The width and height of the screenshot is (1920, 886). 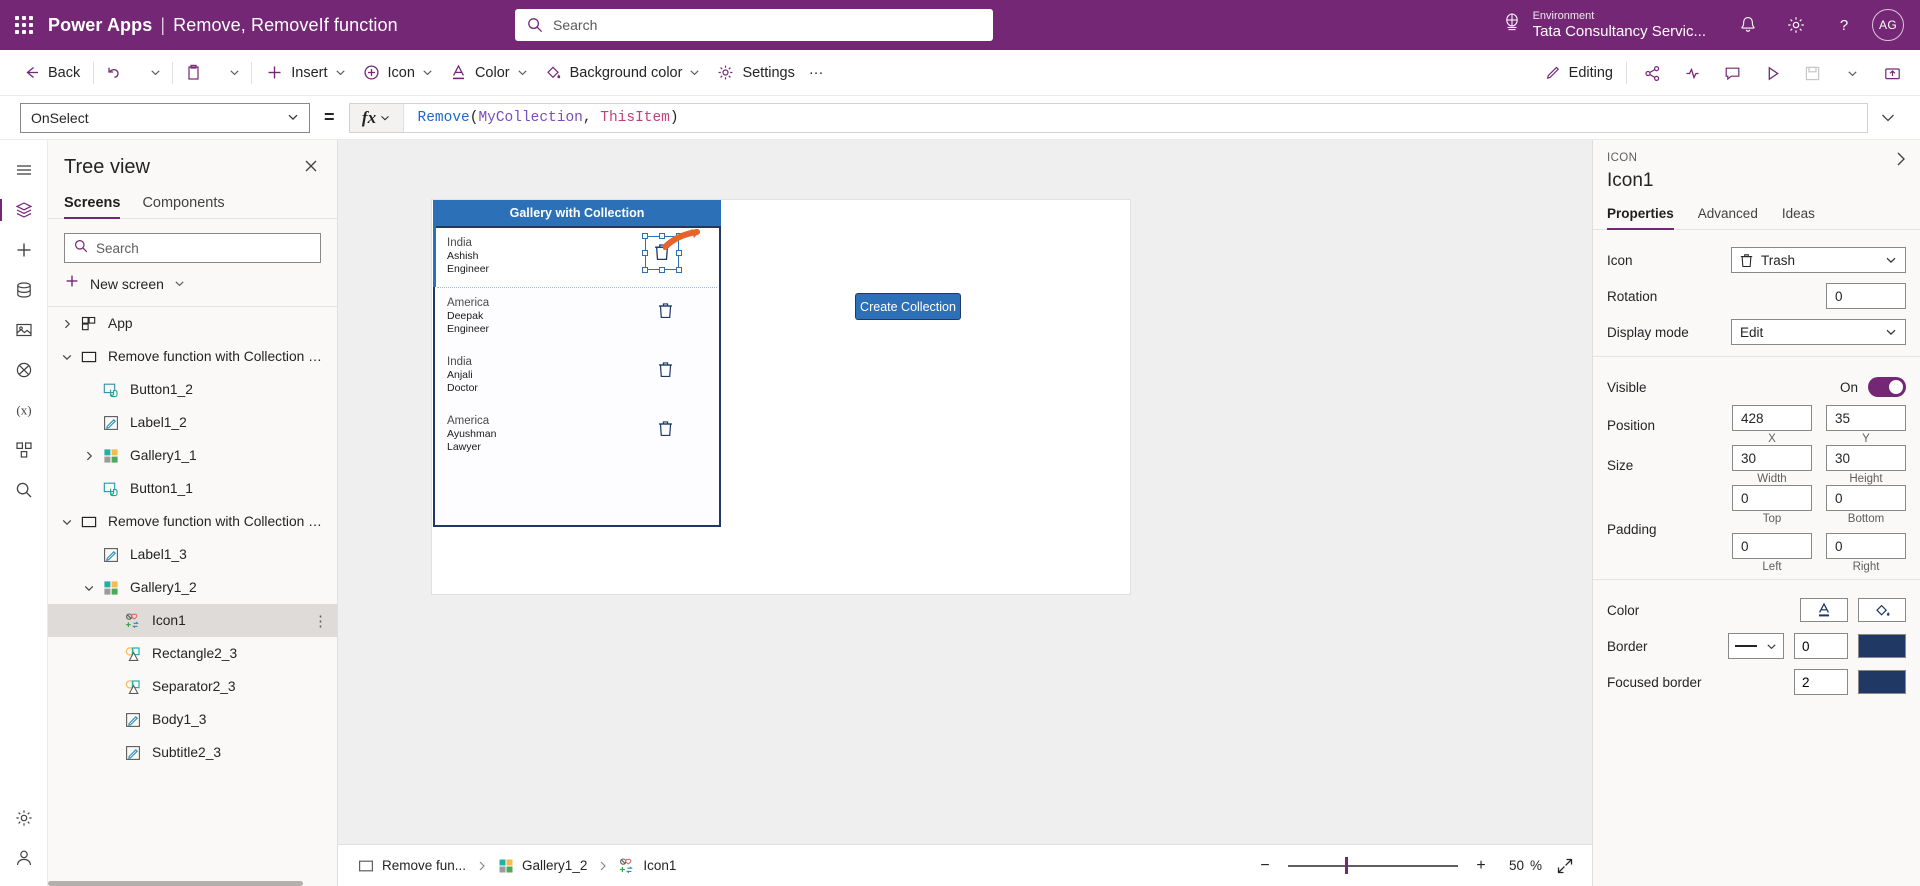 I want to click on breadcrumb-gallery: Gallery1_2, so click(x=542, y=866).